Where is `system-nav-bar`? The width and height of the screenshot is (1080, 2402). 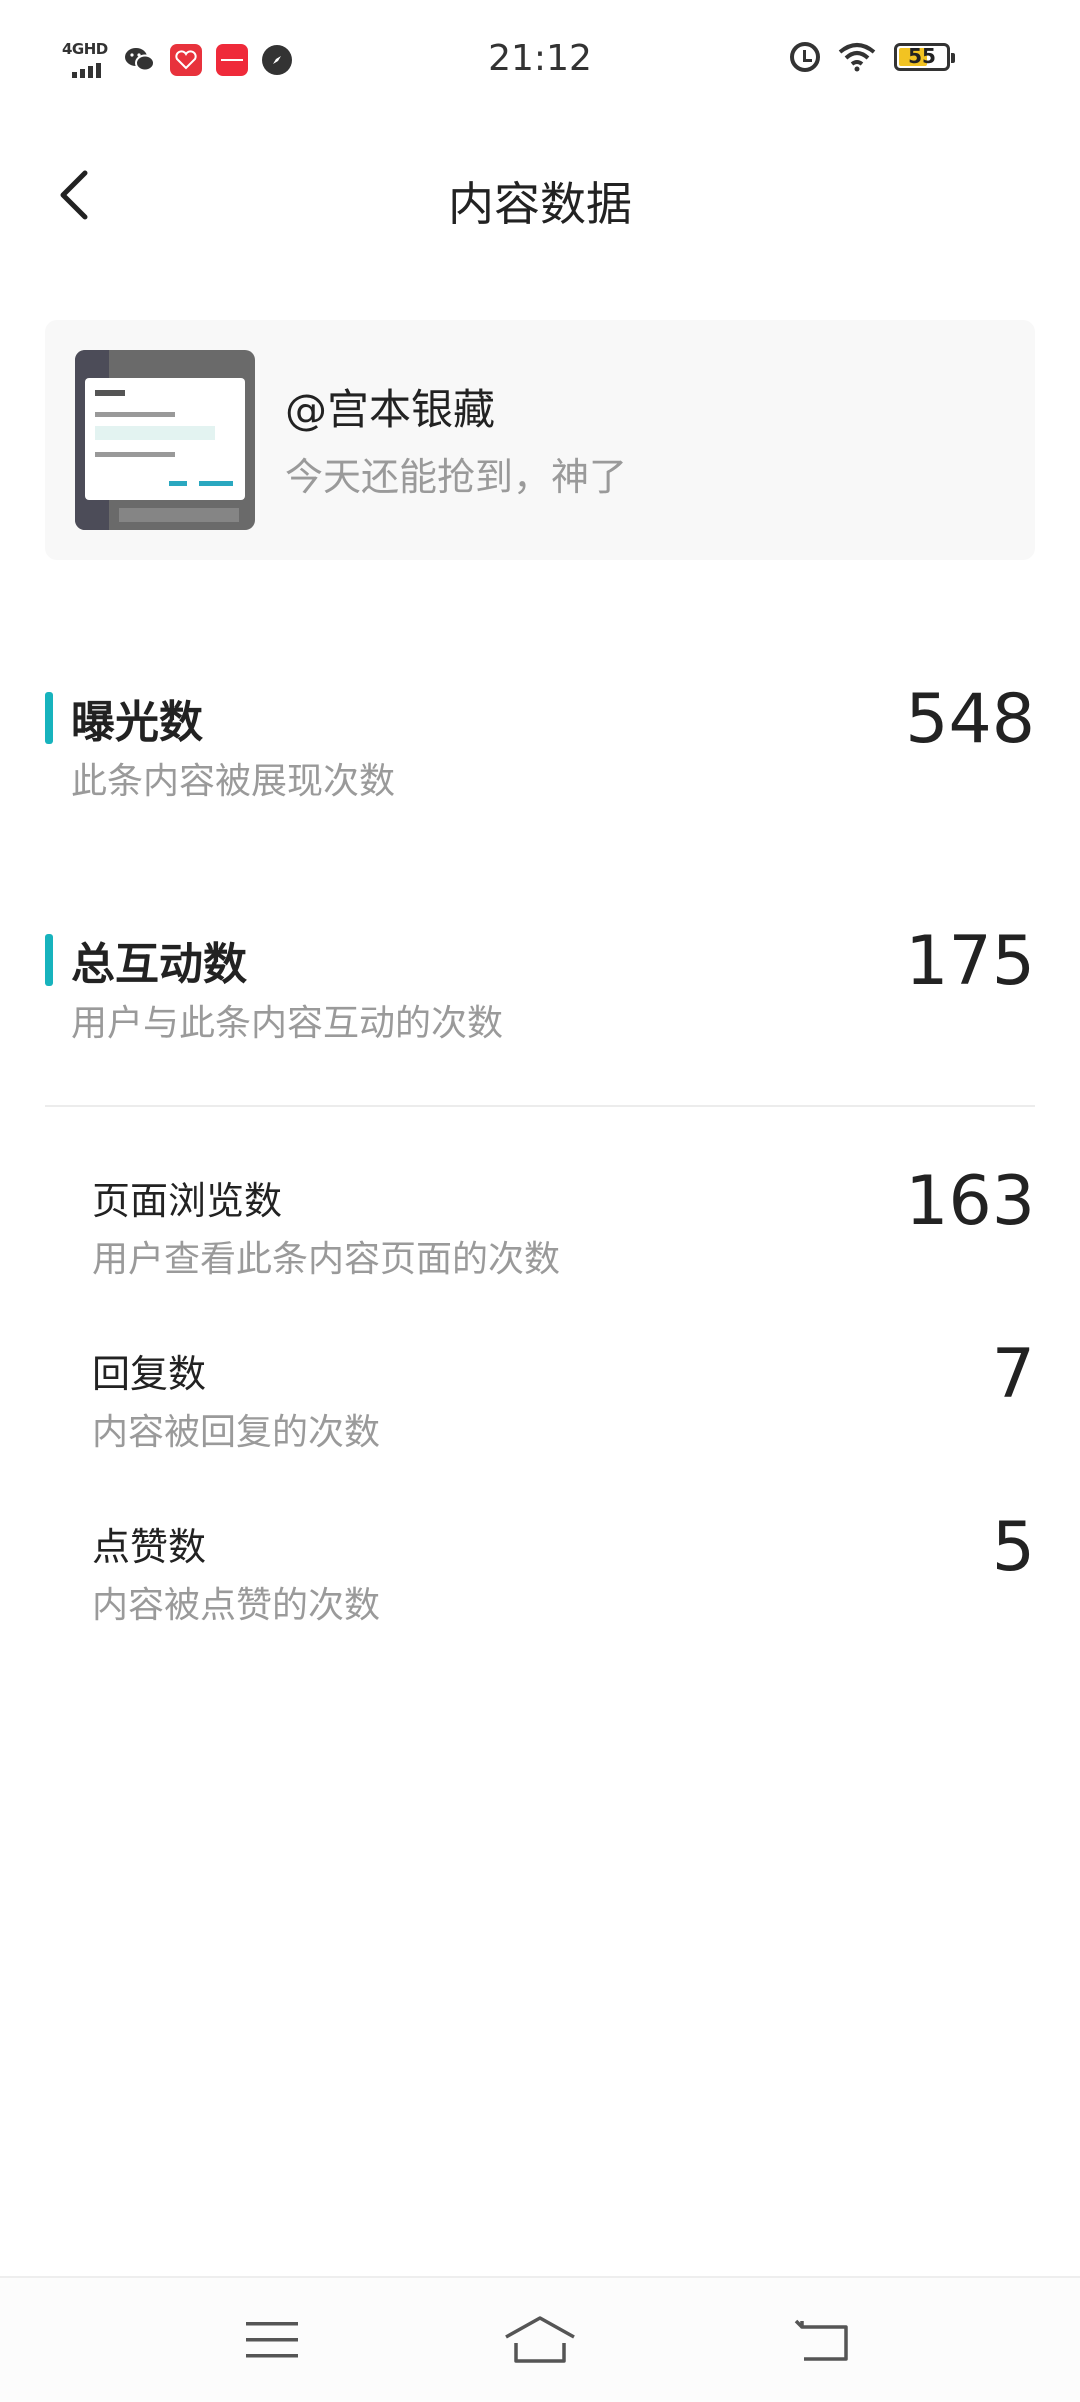 system-nav-bar is located at coordinates (540, 2339).